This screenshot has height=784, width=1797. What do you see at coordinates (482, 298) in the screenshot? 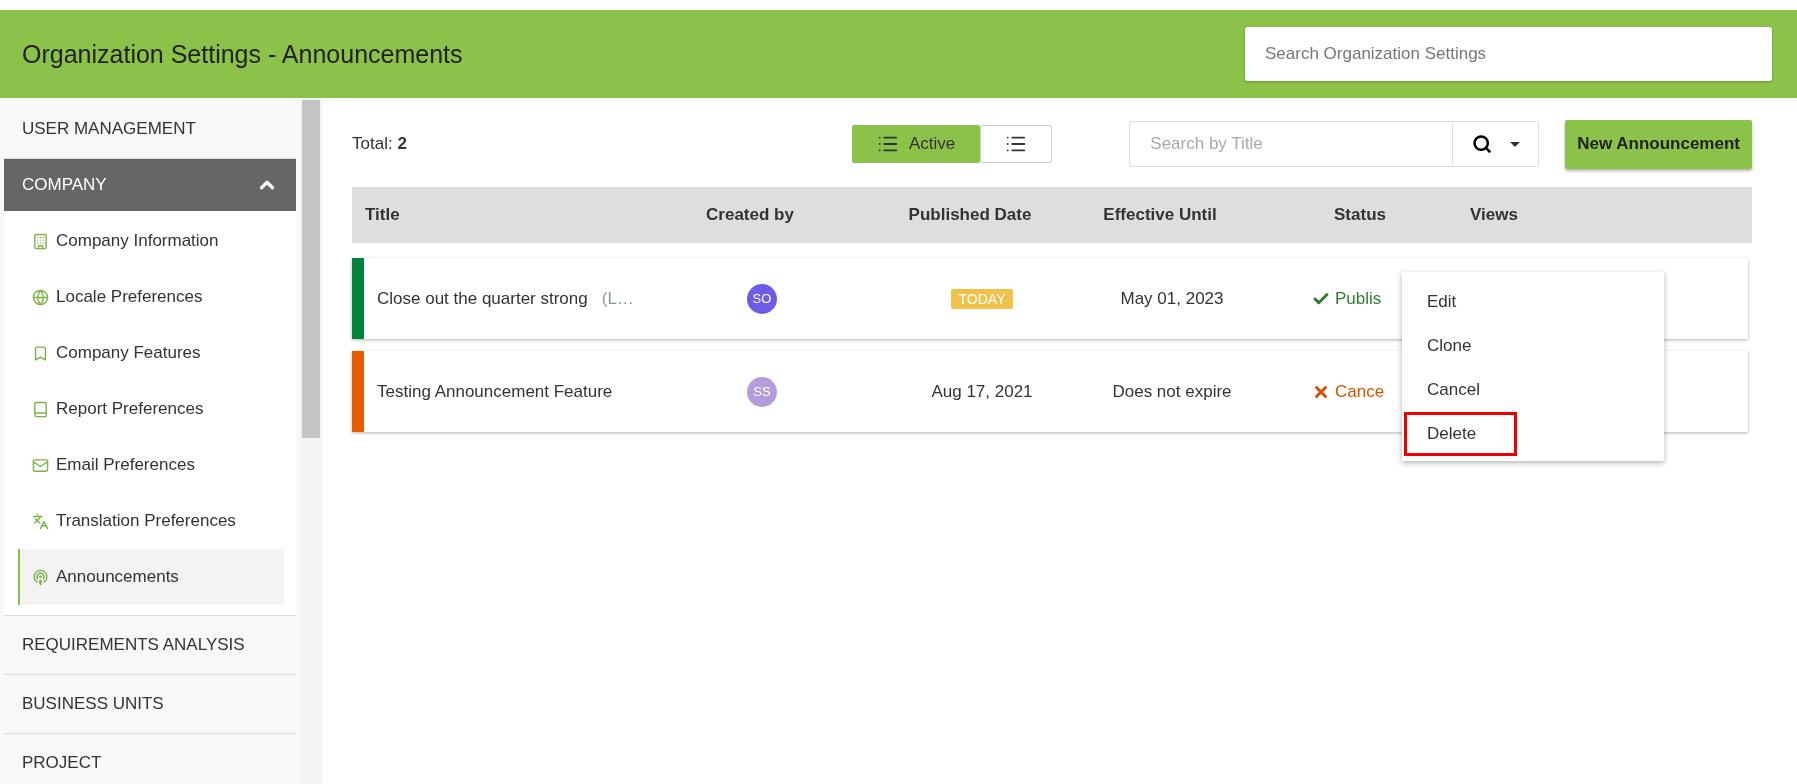
I see `announcement-title: Close out the quarter strong` at bounding box center [482, 298].